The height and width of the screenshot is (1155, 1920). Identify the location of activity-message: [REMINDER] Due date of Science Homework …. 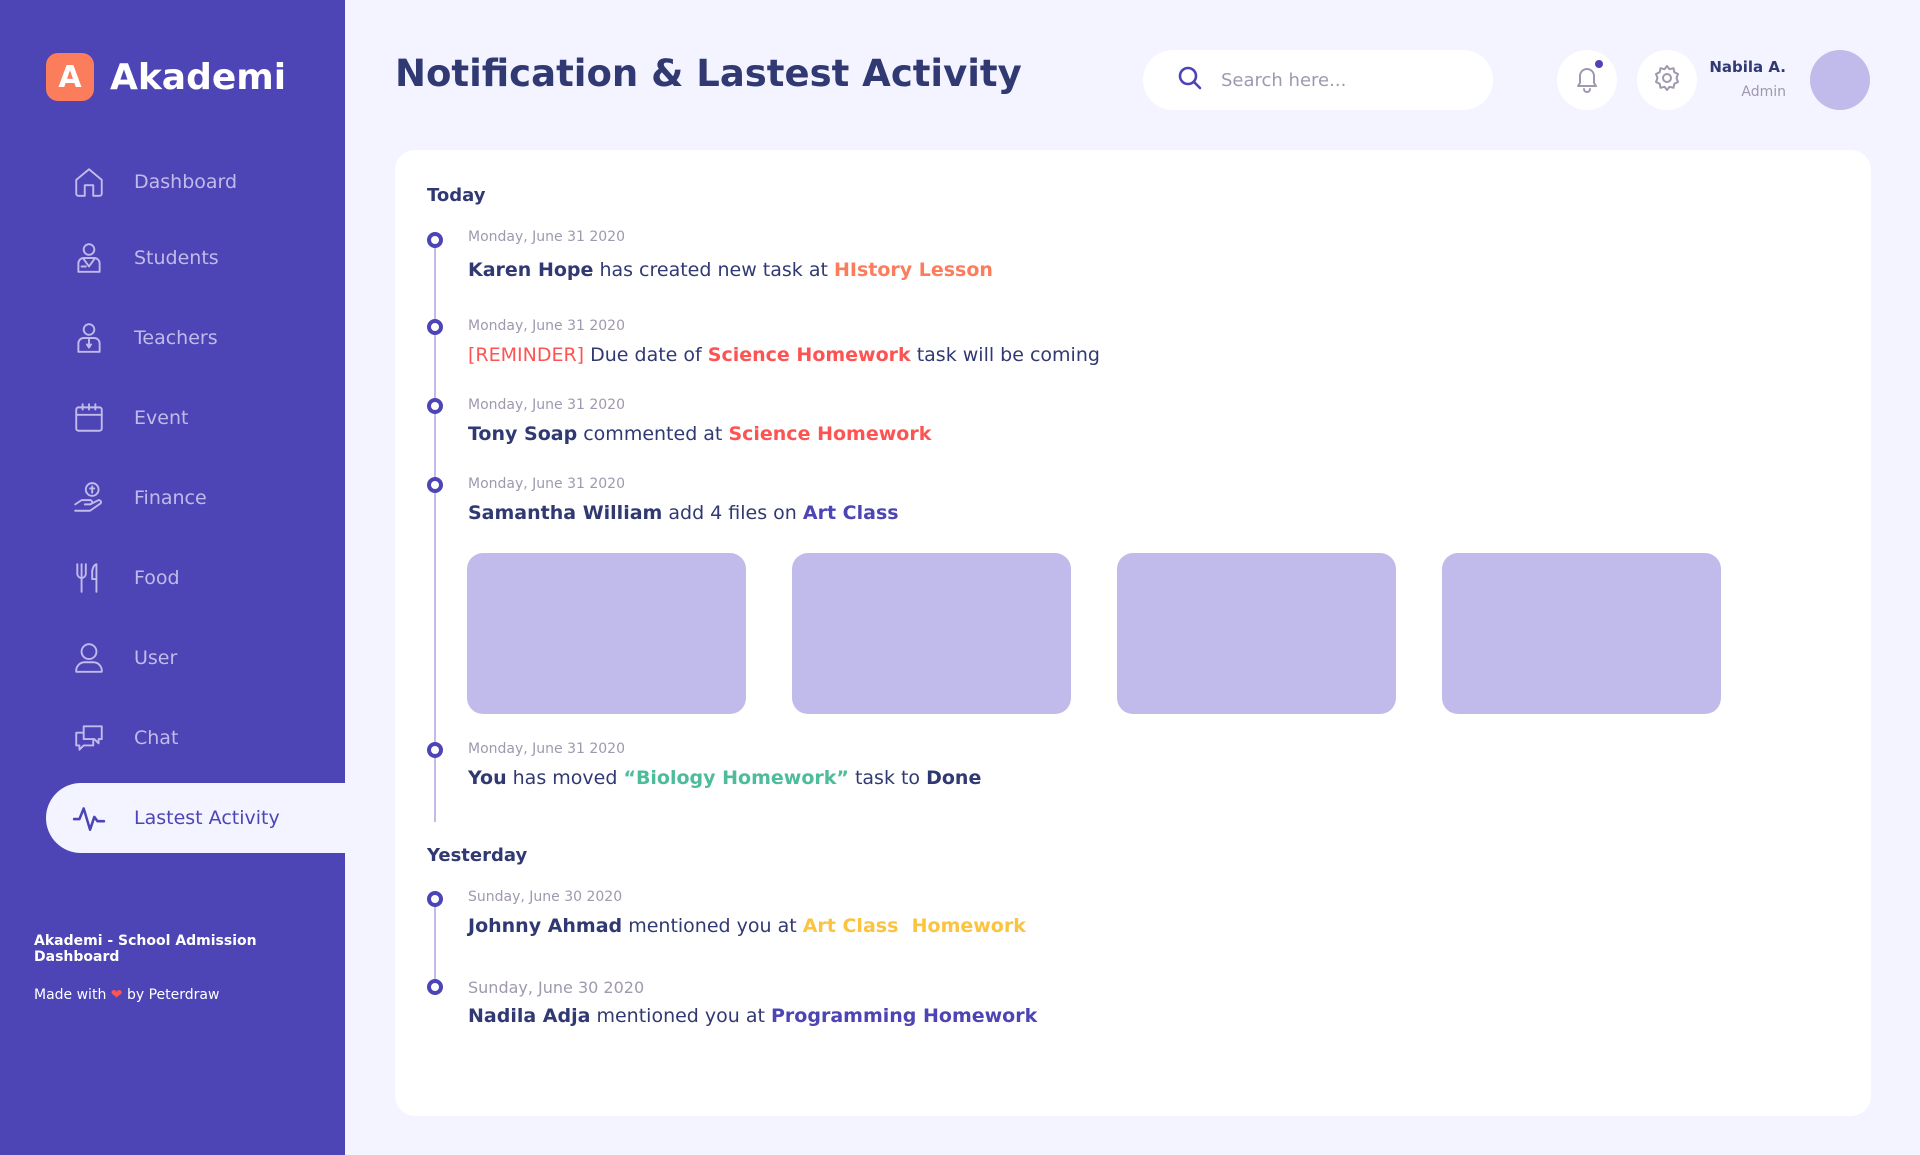
(784, 355).